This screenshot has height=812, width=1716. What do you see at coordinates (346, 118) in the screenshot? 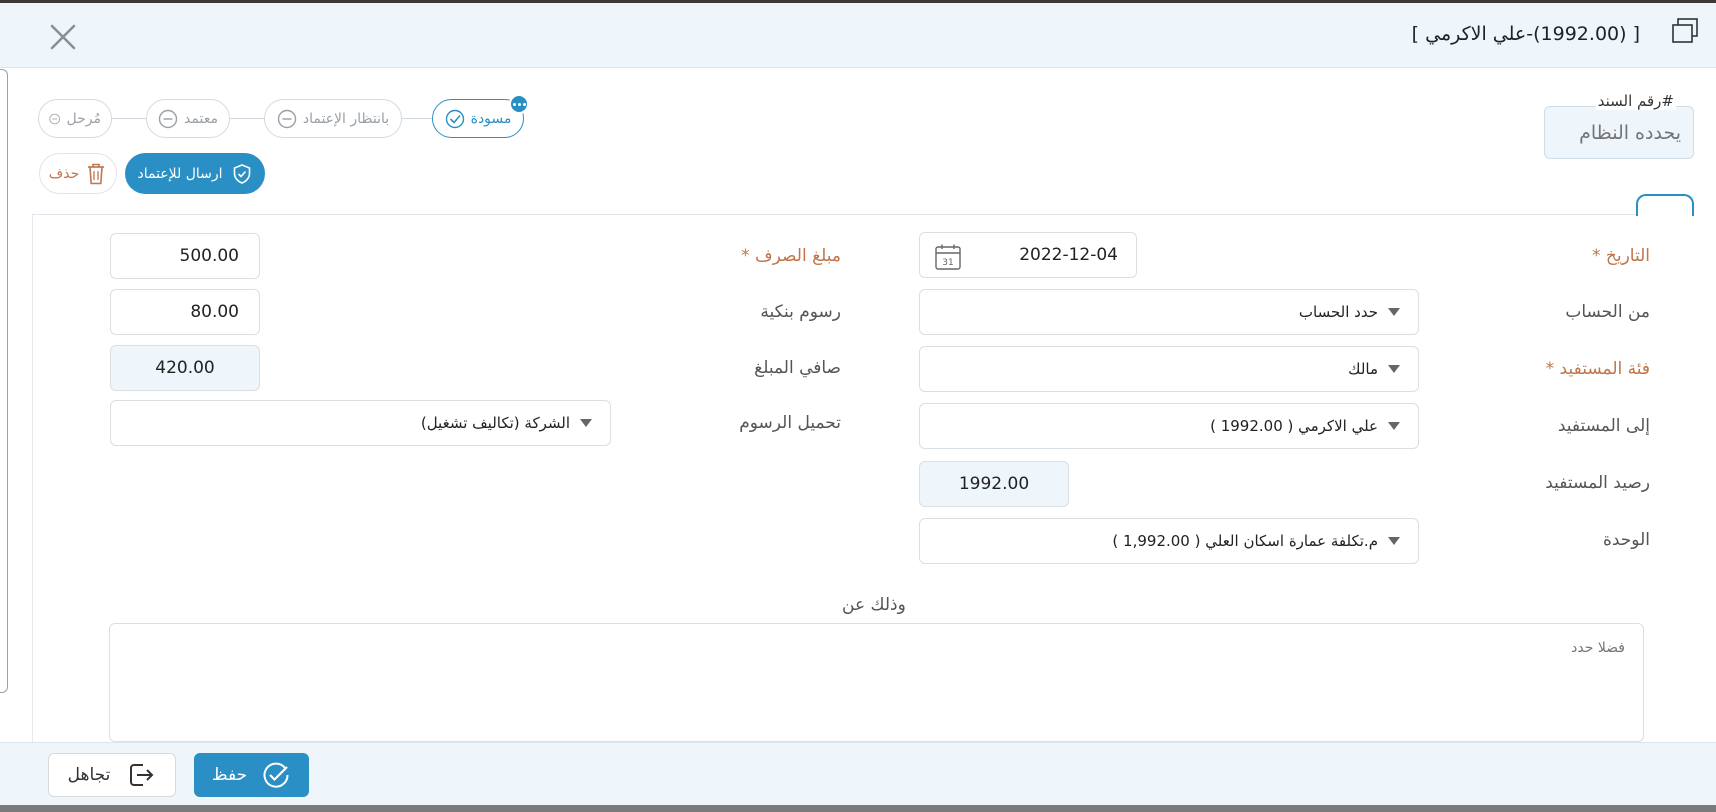
I see `step-label: بانتظار الإعتماد` at bounding box center [346, 118].